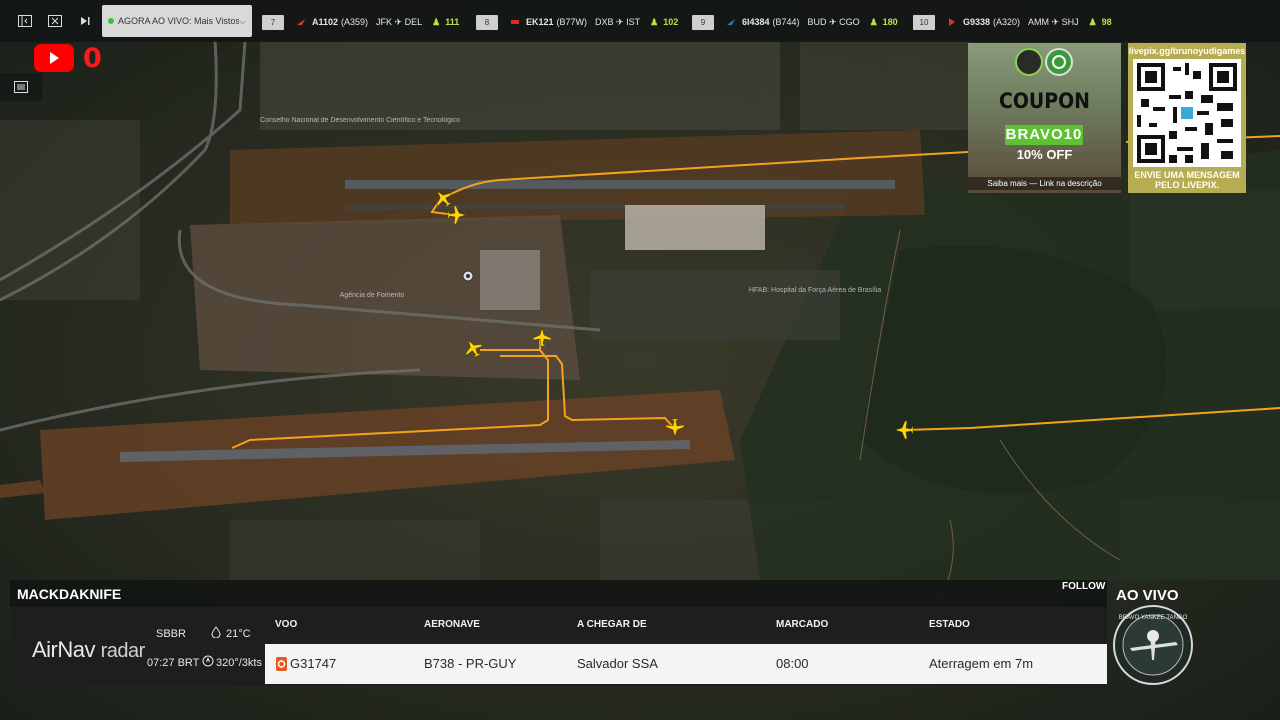 Image resolution: width=1280 pixels, height=720 pixels. Describe the element at coordinates (1187, 51) in the screenshot. I see `livepix-url: livepix.gg/brunoyudigames` at that location.